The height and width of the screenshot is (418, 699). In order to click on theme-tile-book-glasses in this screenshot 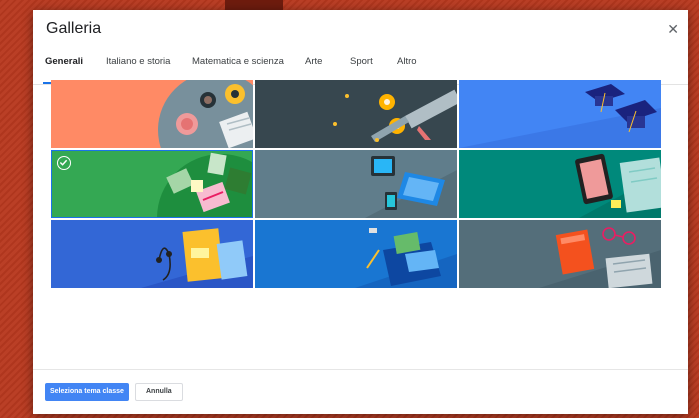, I will do `click(560, 254)`.